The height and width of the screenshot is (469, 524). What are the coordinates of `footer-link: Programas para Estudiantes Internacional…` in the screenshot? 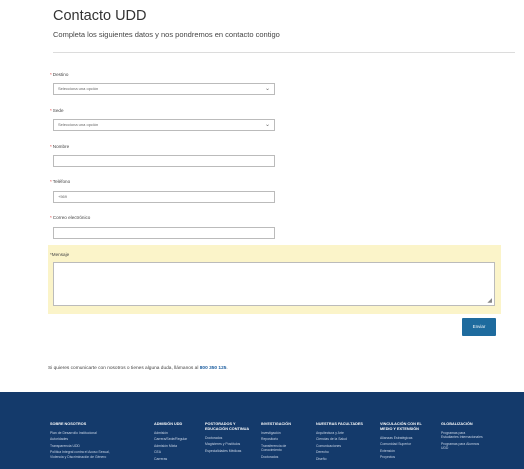 It's located at (462, 435).